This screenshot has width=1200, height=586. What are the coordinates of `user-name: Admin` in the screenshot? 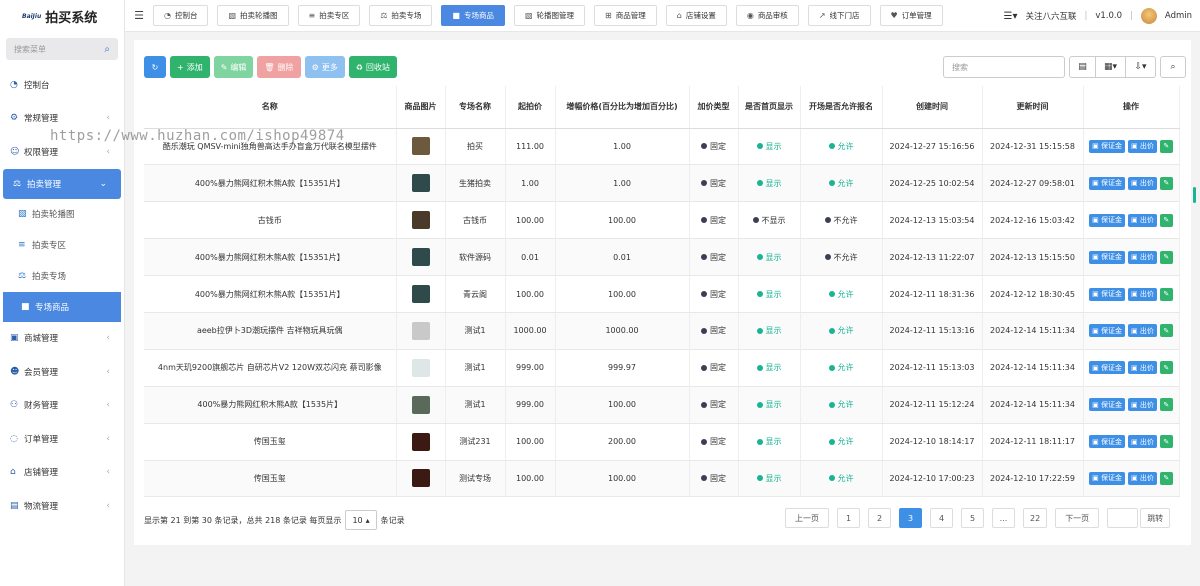 It's located at (1178, 16).